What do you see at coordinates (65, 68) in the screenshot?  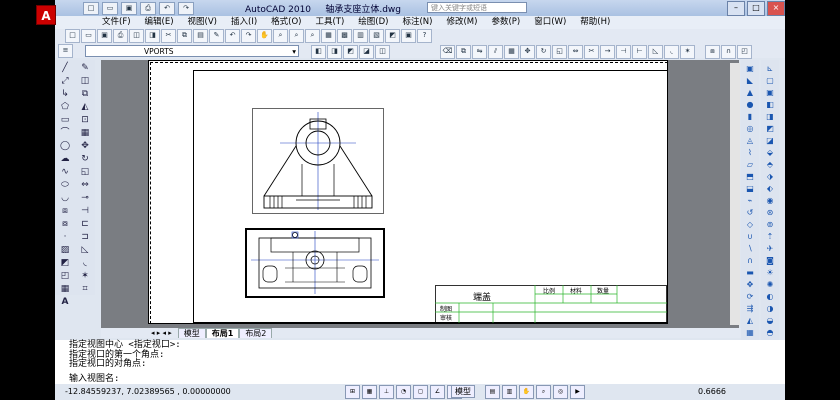 I see `line-icon: ╱` at bounding box center [65, 68].